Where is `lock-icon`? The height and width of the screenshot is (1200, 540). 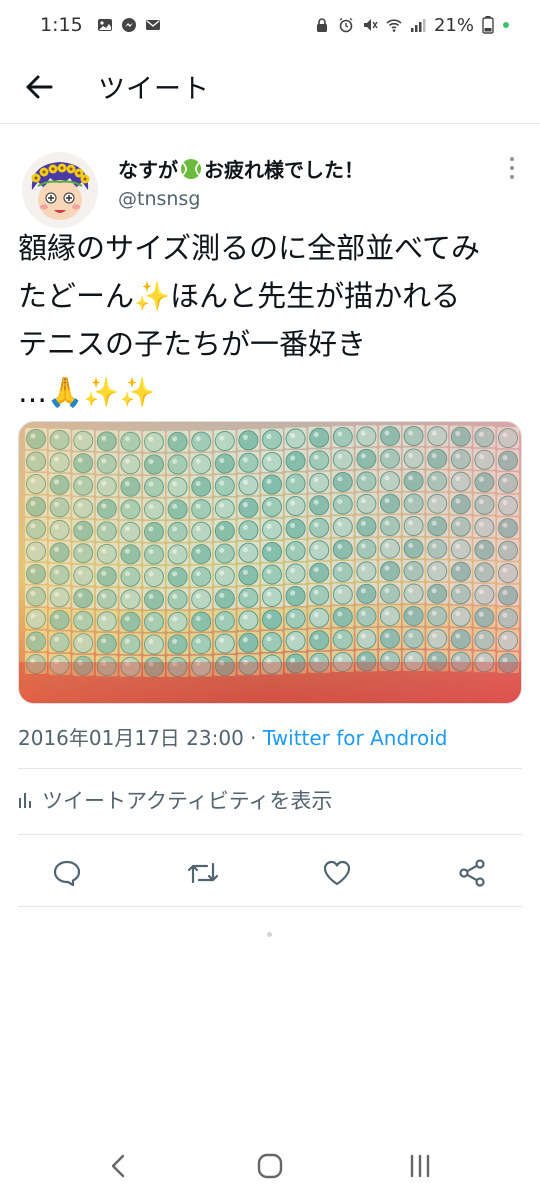
lock-icon is located at coordinates (321, 25).